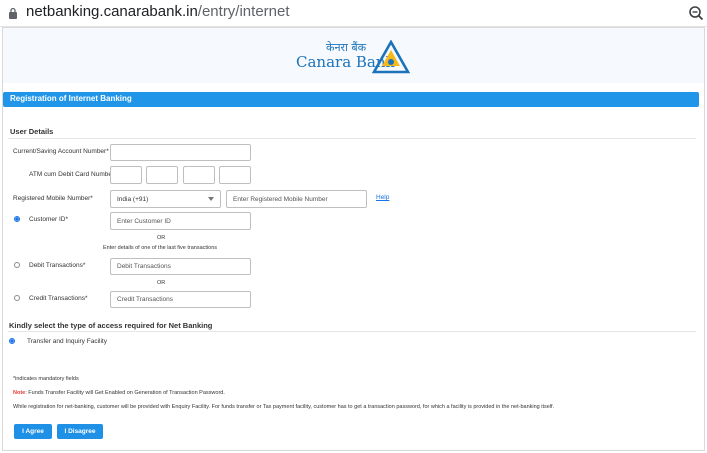 The image size is (707, 453). I want to click on page-title: Registration of Internet Banking, so click(71, 98).